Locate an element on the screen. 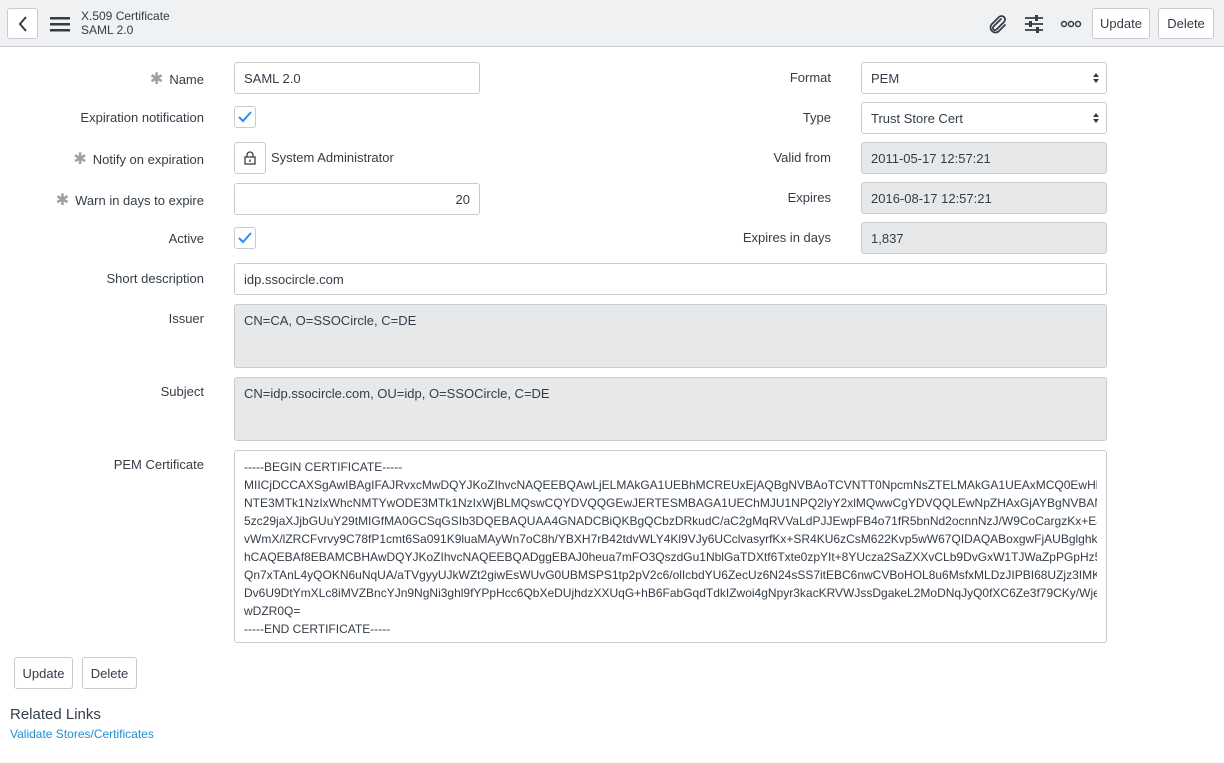  subject-label: Subject is located at coordinates (182, 391).